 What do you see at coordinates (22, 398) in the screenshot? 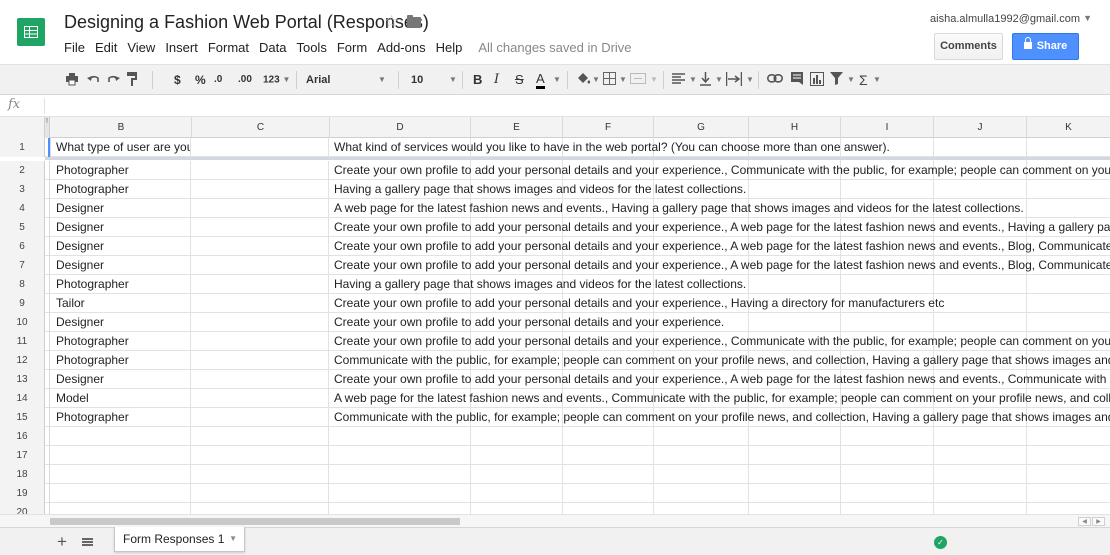
I see `row-header: 14` at bounding box center [22, 398].